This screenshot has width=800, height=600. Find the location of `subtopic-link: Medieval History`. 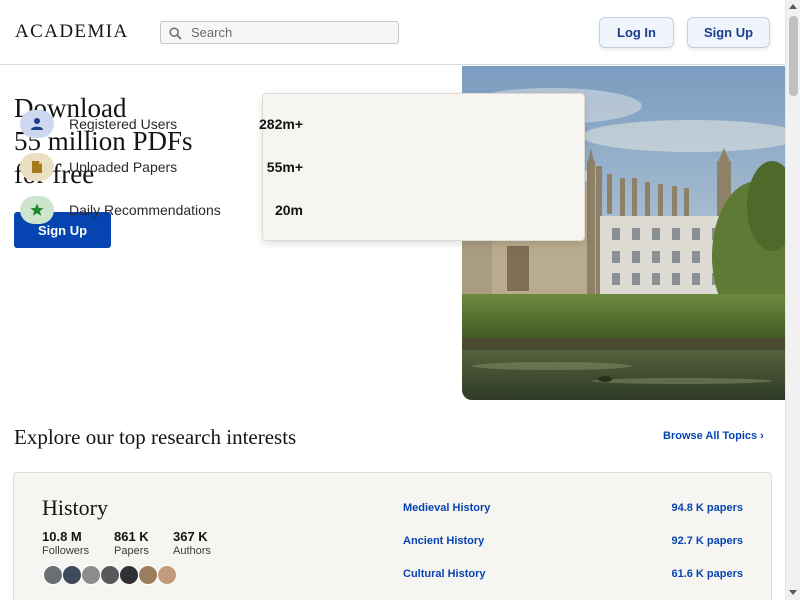

subtopic-link: Medieval History is located at coordinates (446, 508).